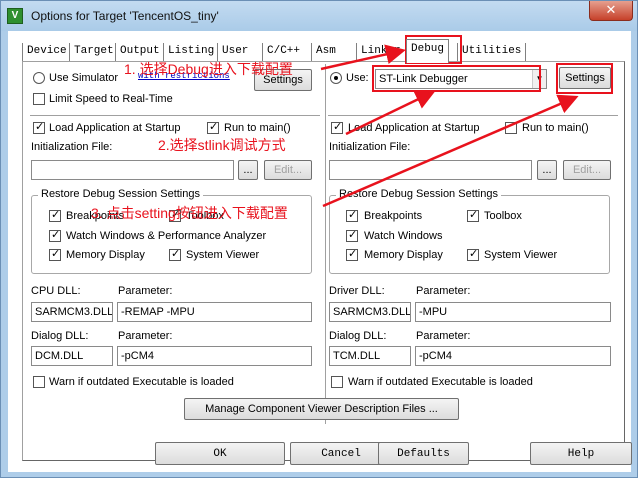 The image size is (638, 479). Describe the element at coordinates (428, 51) in the screenshot. I see `tab-debug: Debug` at that location.